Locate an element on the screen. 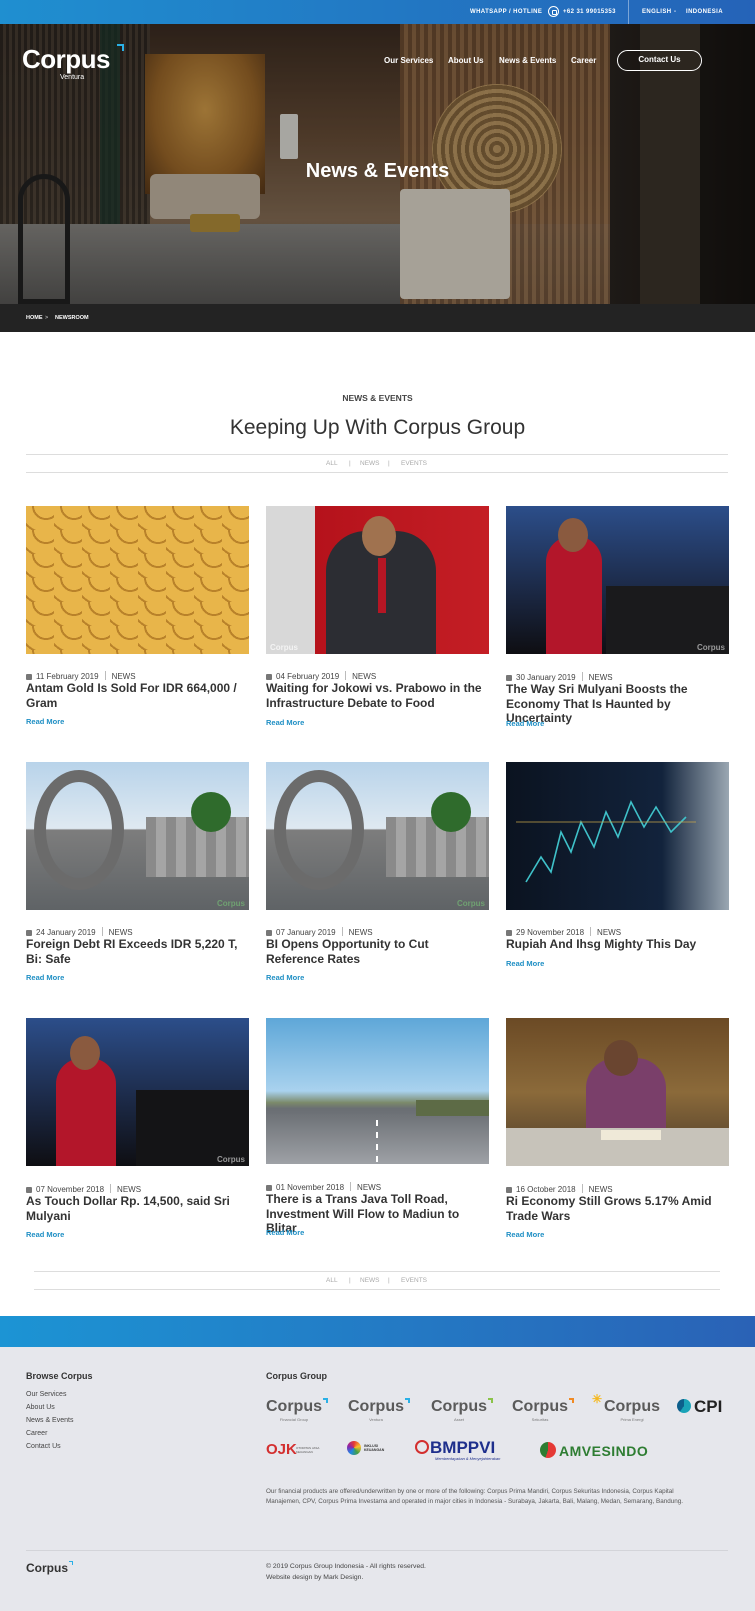 The width and height of the screenshot is (755, 1611). site-logo: Corpus Ventura is located at coordinates (73, 62).